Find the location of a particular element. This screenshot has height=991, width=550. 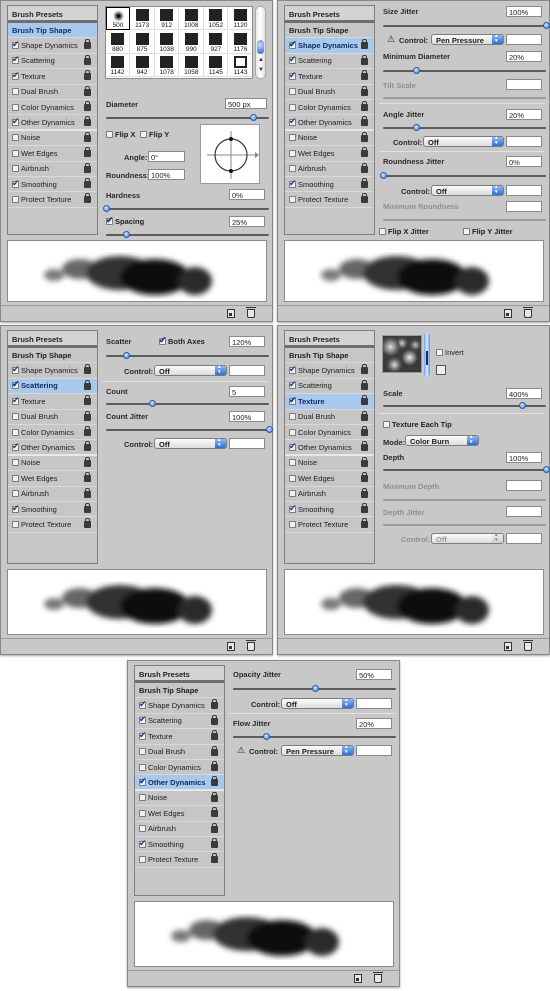

both-axes-checkbox: Both Axes is located at coordinates (182, 340).